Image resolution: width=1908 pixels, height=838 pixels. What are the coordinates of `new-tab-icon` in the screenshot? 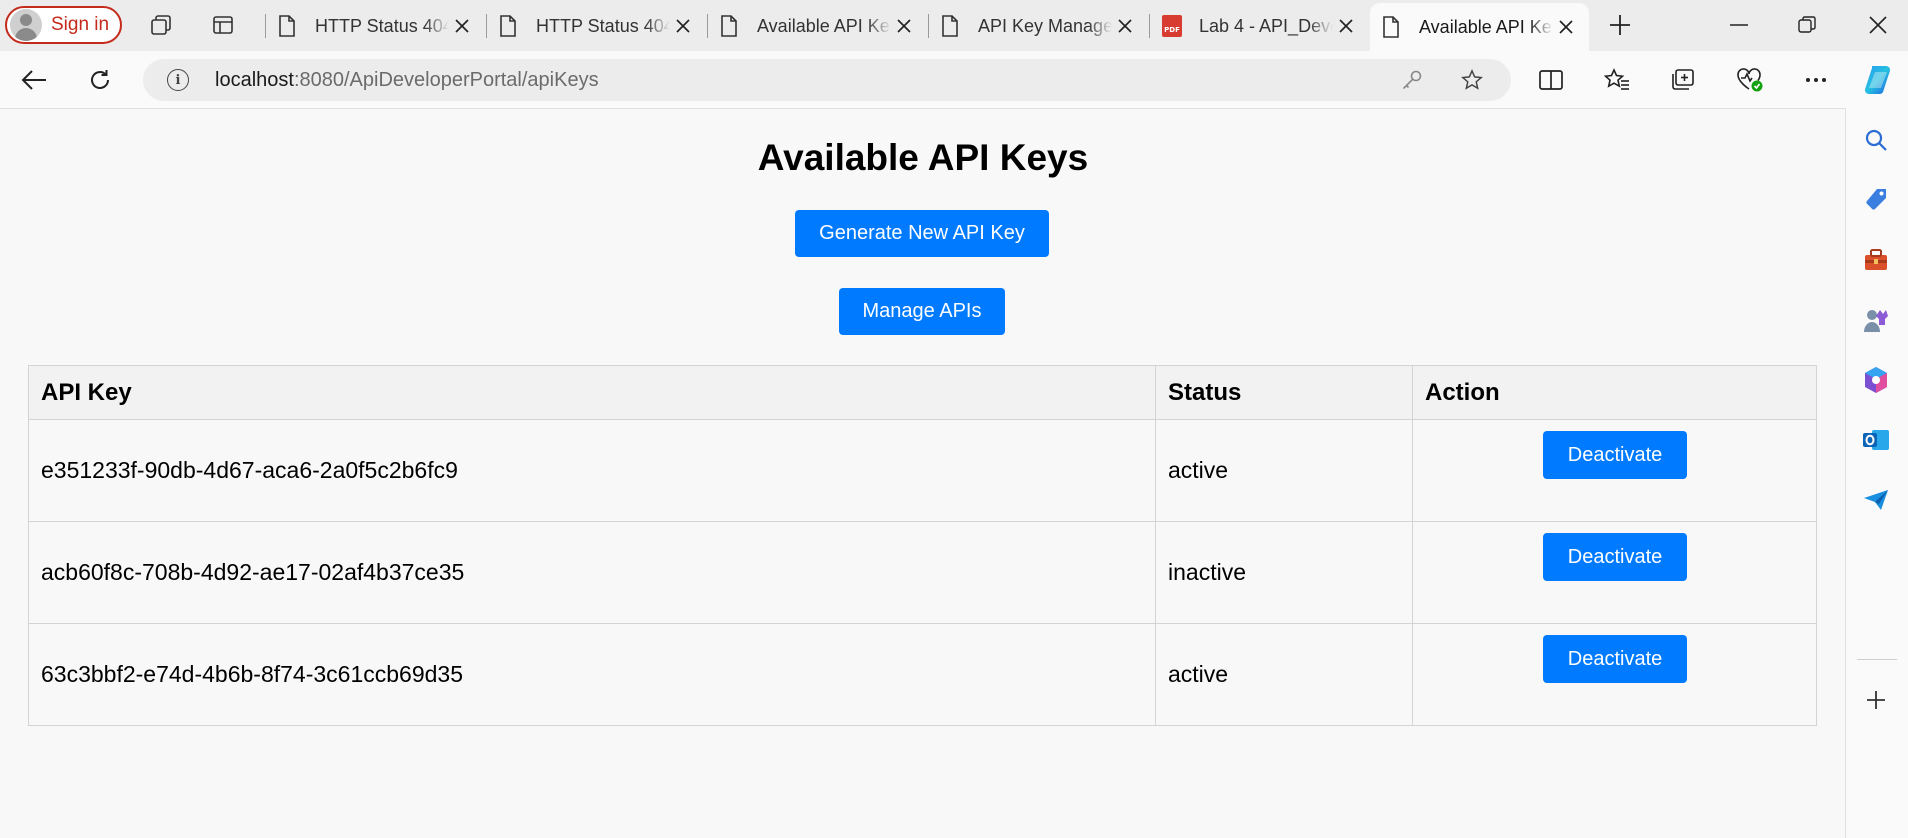 It's located at (1620, 25).